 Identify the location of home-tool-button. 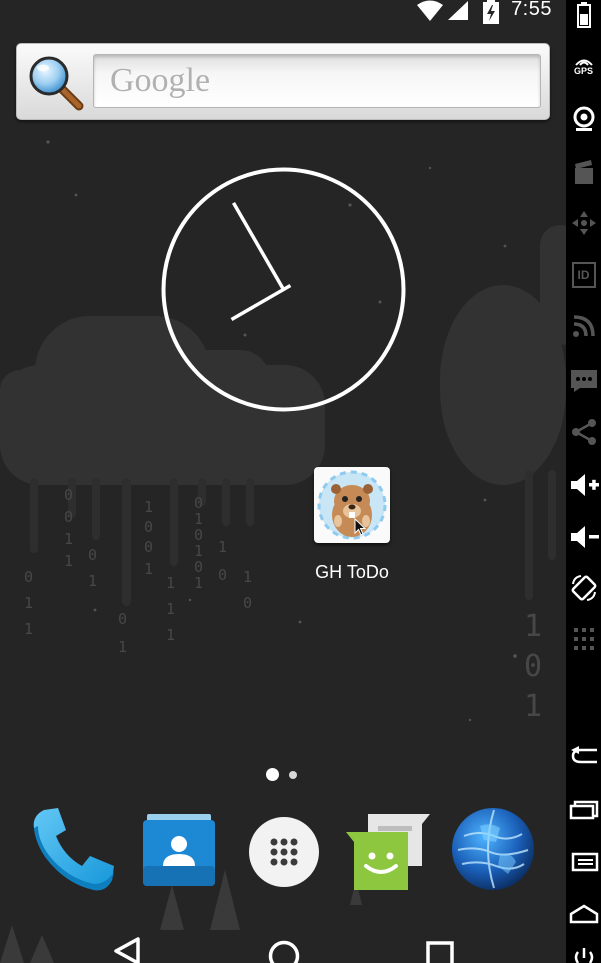
(583, 914).